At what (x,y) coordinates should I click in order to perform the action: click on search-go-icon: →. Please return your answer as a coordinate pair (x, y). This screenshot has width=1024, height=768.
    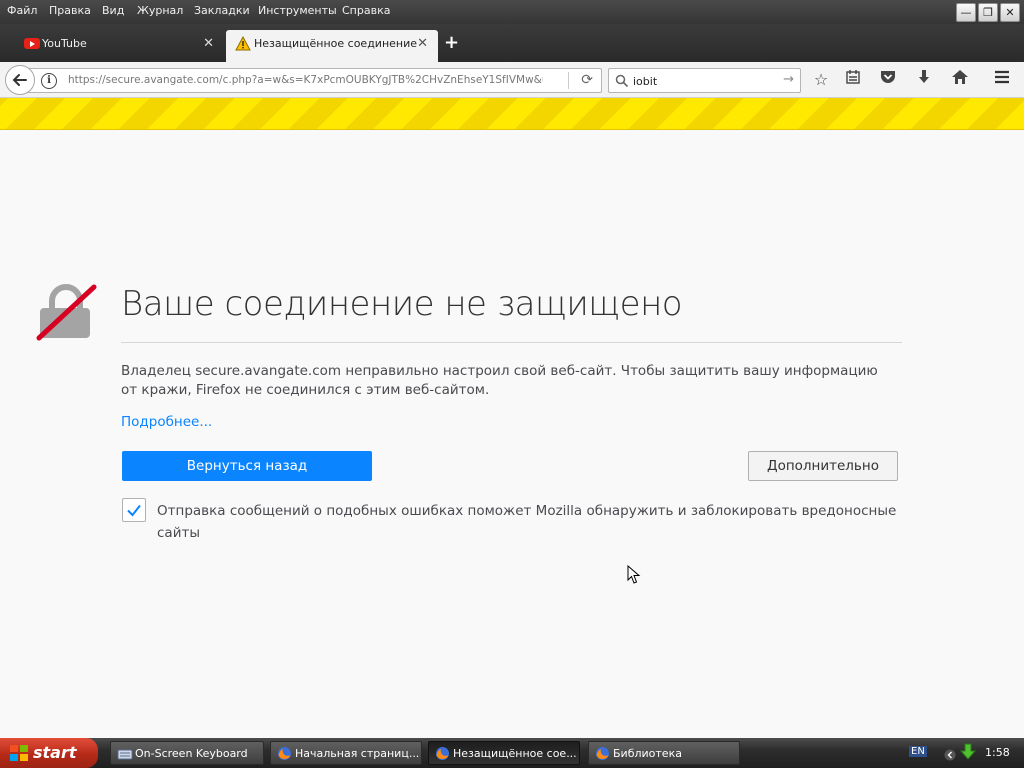
    Looking at the image, I should click on (788, 79).